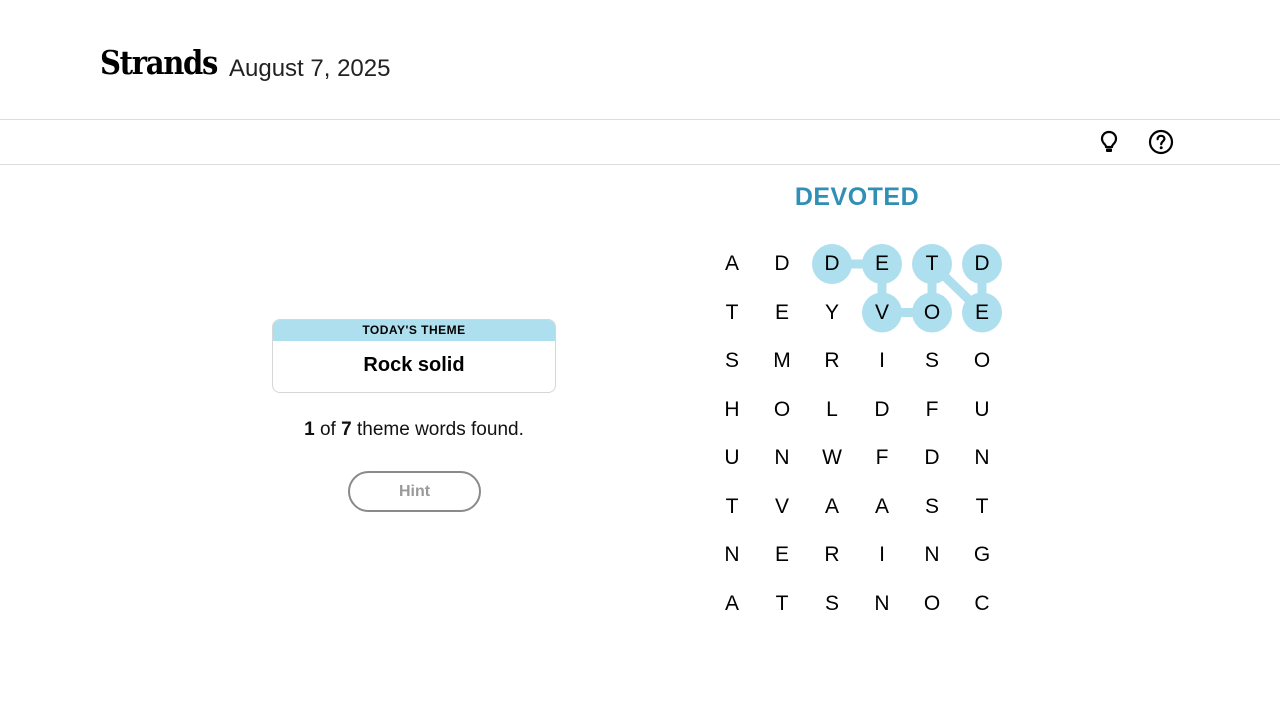 Image resolution: width=1280 pixels, height=720 pixels. I want to click on grid-letter: M, so click(782, 361).